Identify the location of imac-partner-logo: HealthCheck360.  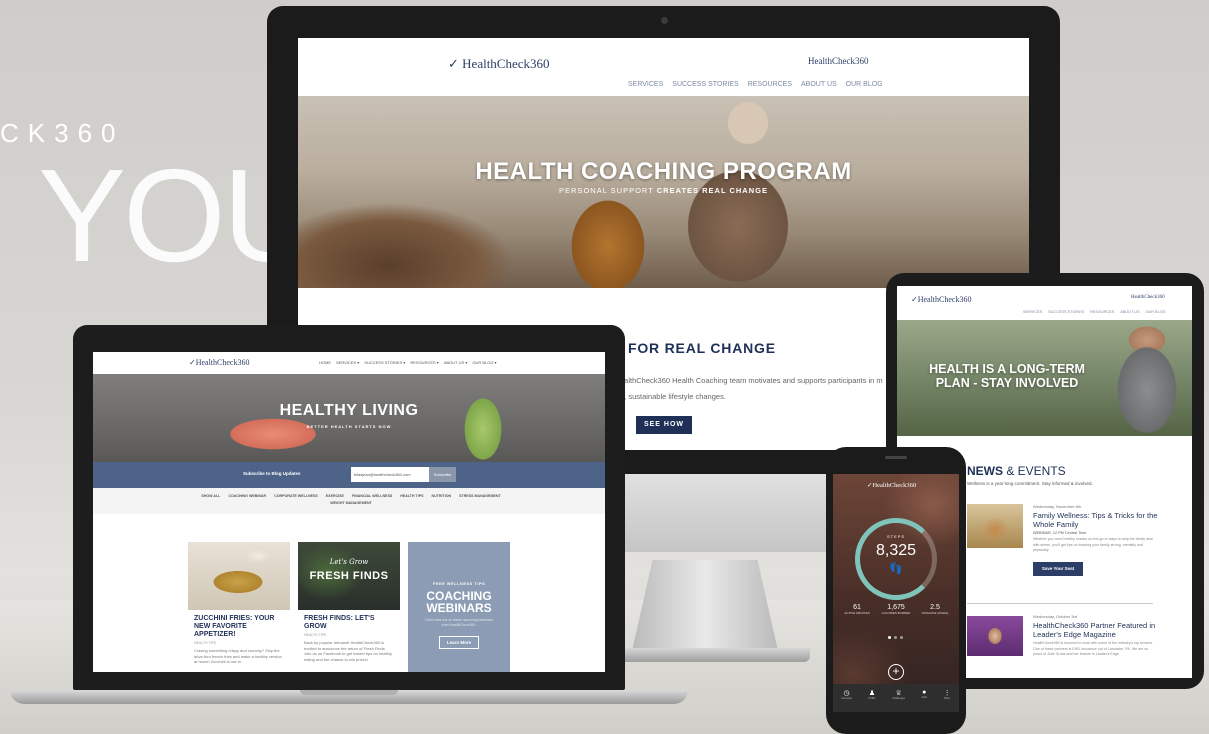
(838, 61).